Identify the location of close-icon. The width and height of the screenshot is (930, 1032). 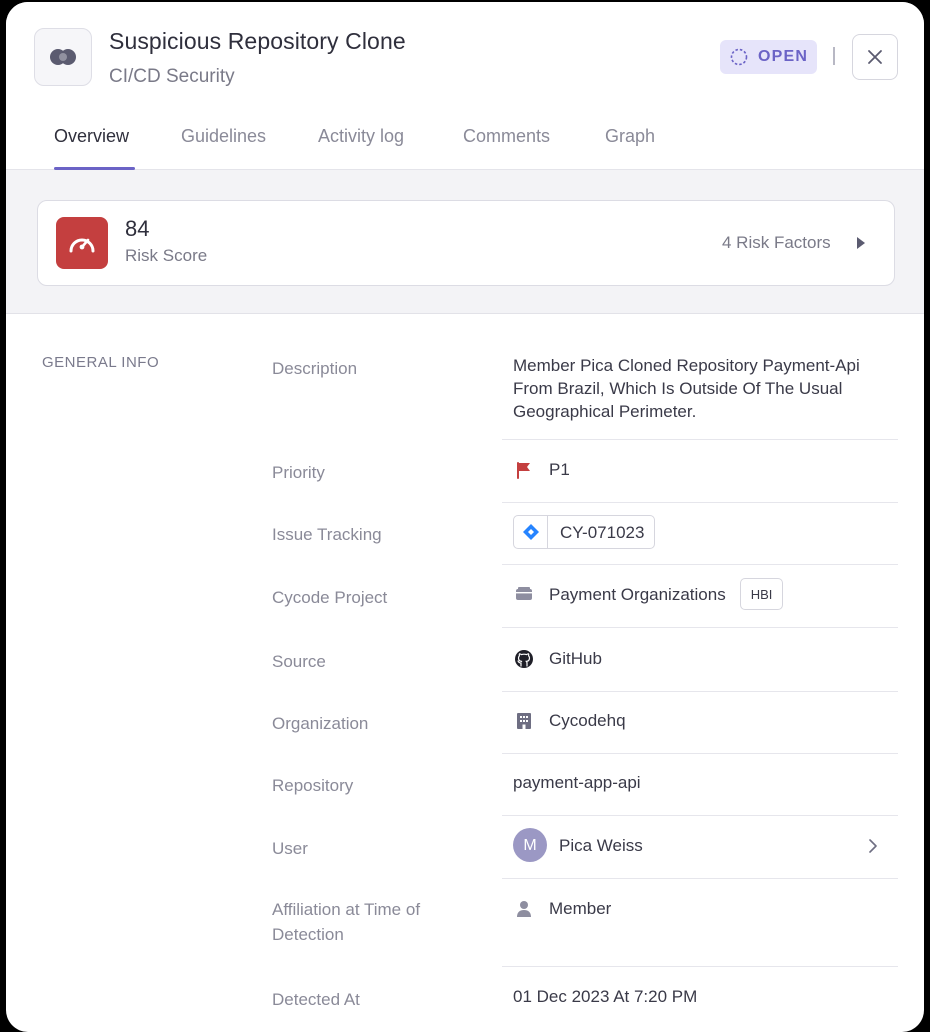
(875, 57).